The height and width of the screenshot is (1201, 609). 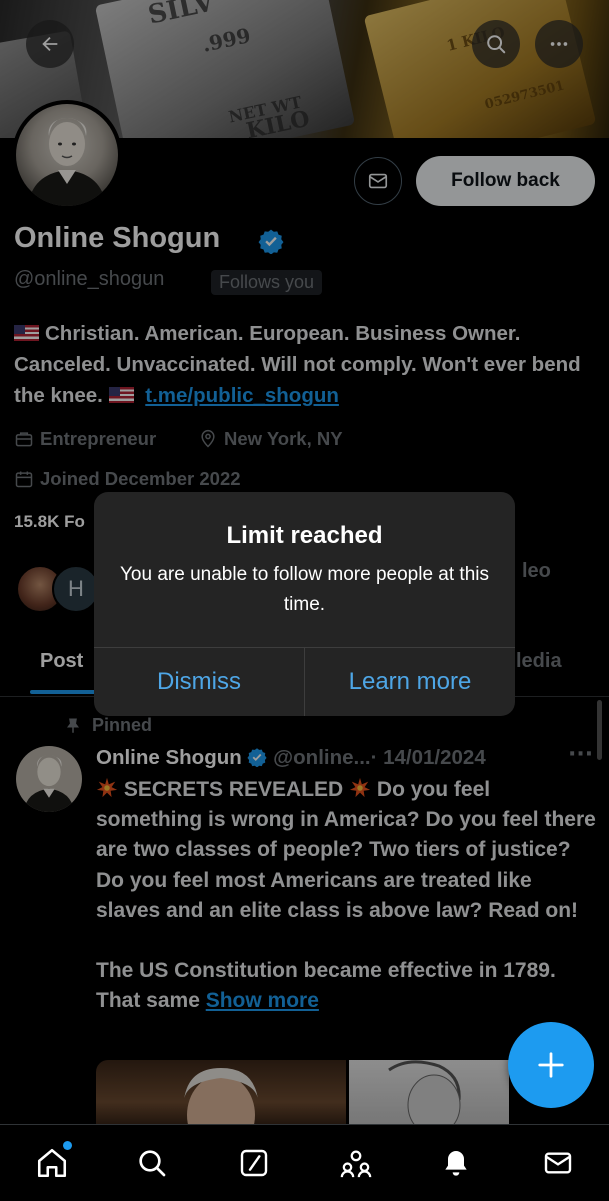 What do you see at coordinates (304, 1162) in the screenshot?
I see `bottom-navigation` at bounding box center [304, 1162].